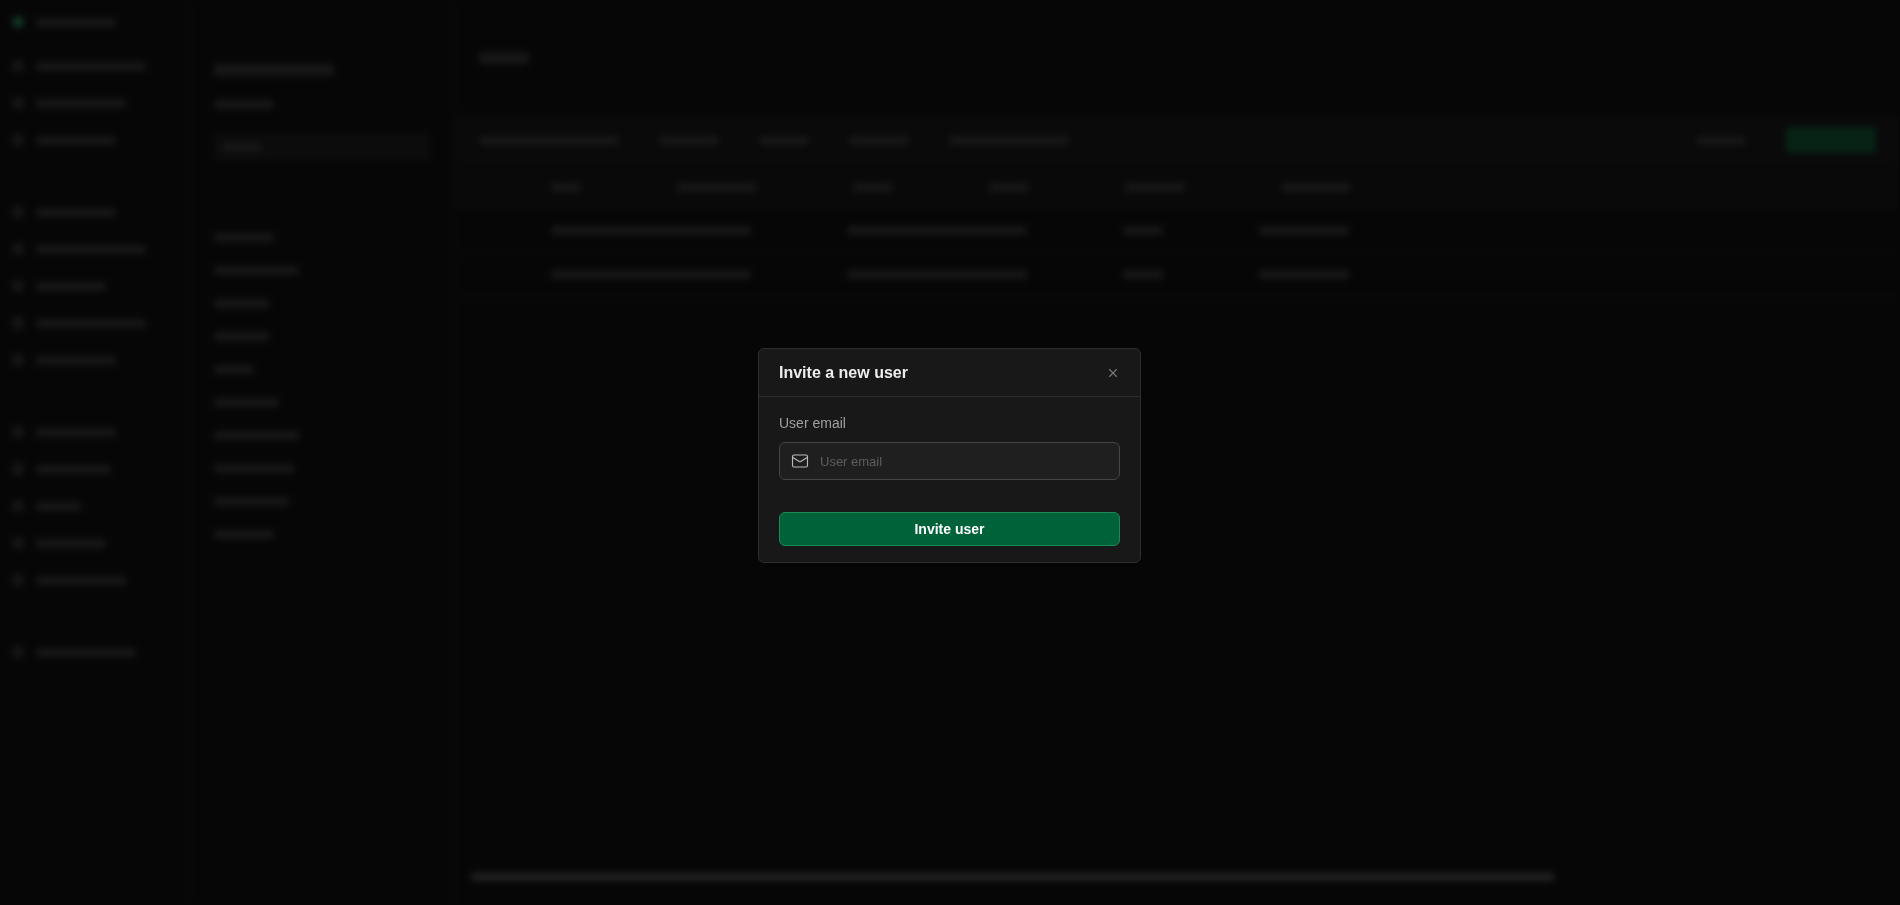  Describe the element at coordinates (843, 372) in the screenshot. I see `dialog-title: Invite a new user` at that location.